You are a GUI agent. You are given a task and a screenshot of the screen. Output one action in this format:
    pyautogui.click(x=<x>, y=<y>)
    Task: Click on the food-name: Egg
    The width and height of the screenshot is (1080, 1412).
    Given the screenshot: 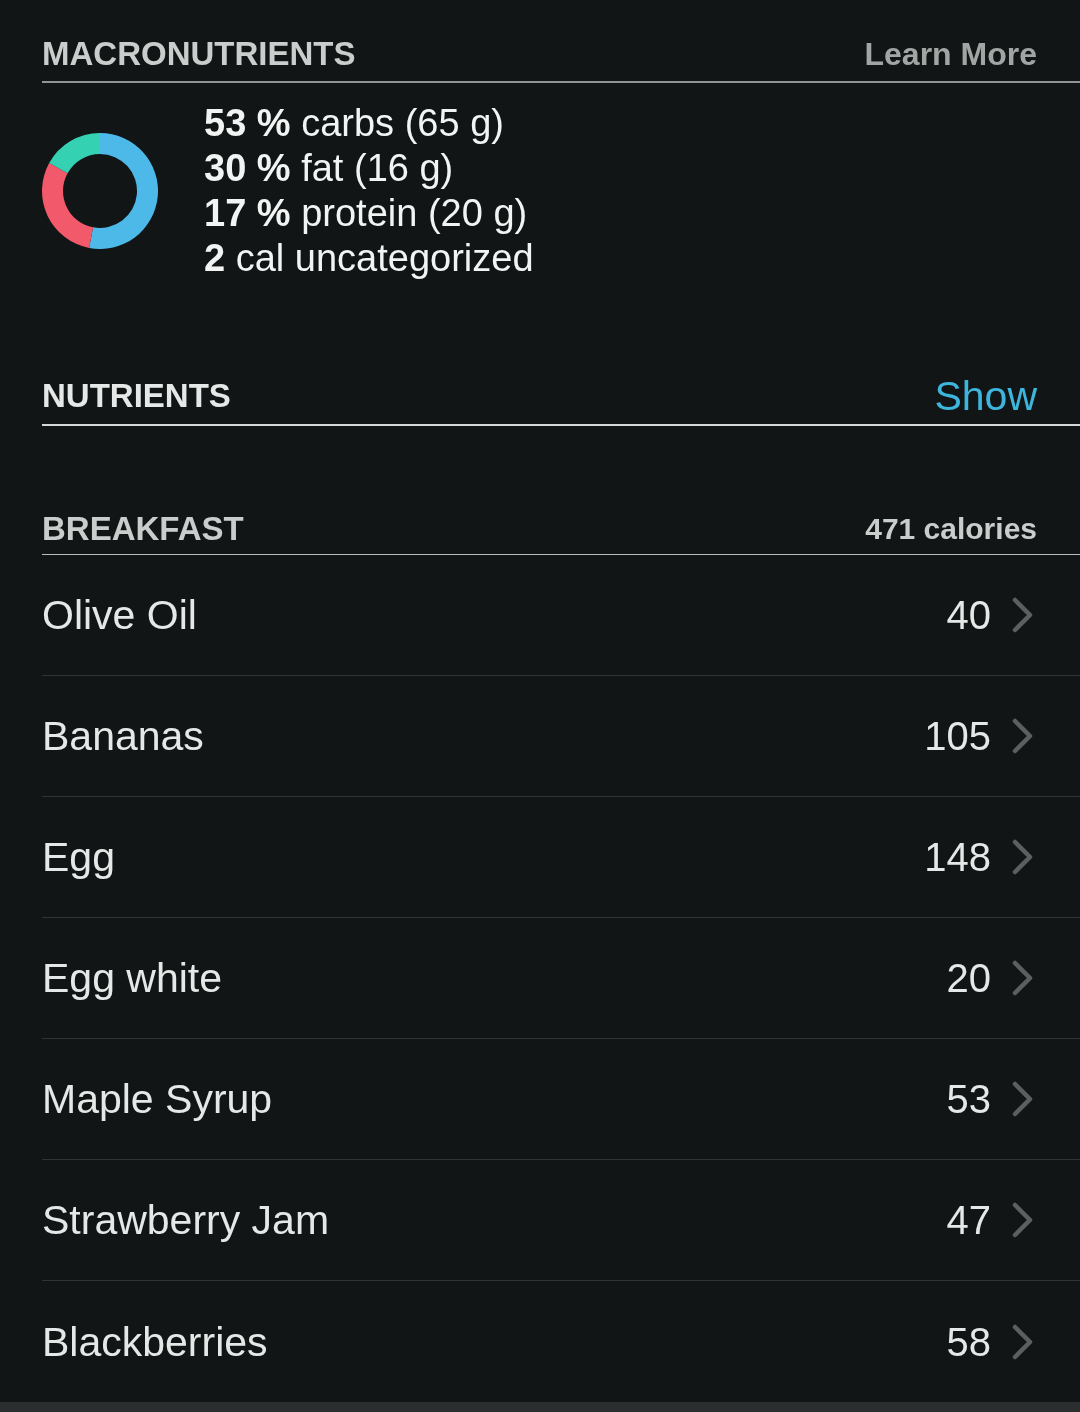 What is the action you would take?
    pyautogui.click(x=78, y=857)
    